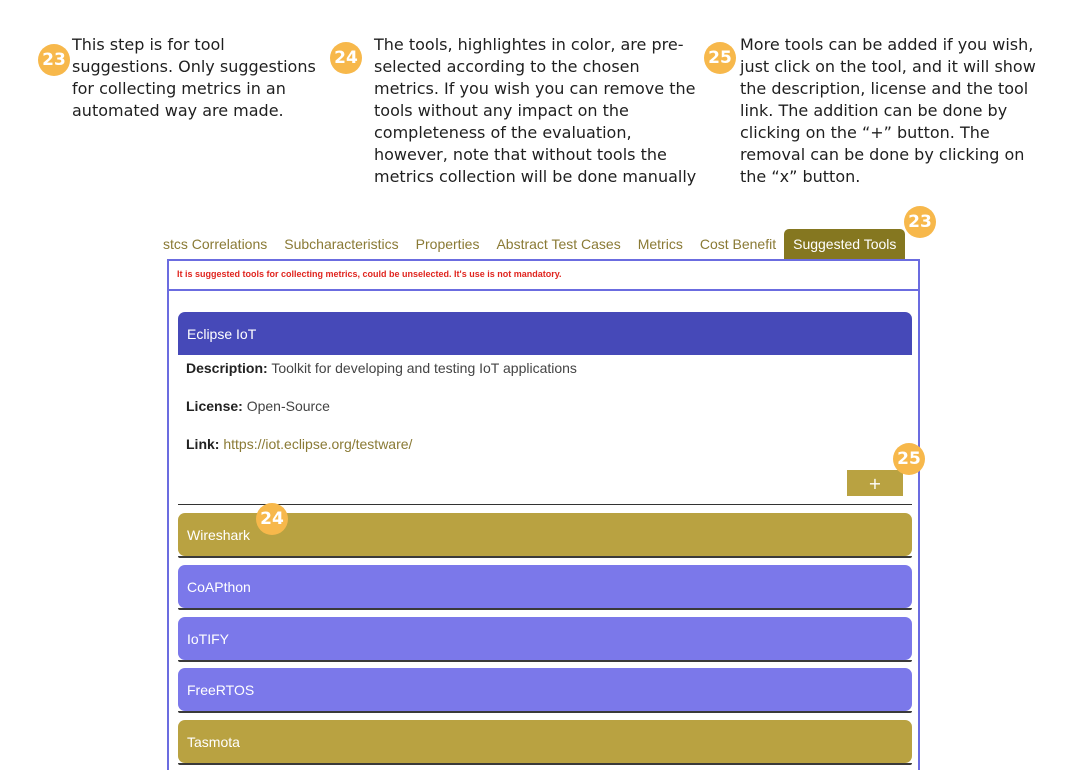  What do you see at coordinates (545, 690) in the screenshot?
I see `tool-header-freertos: FreeRTOS` at bounding box center [545, 690].